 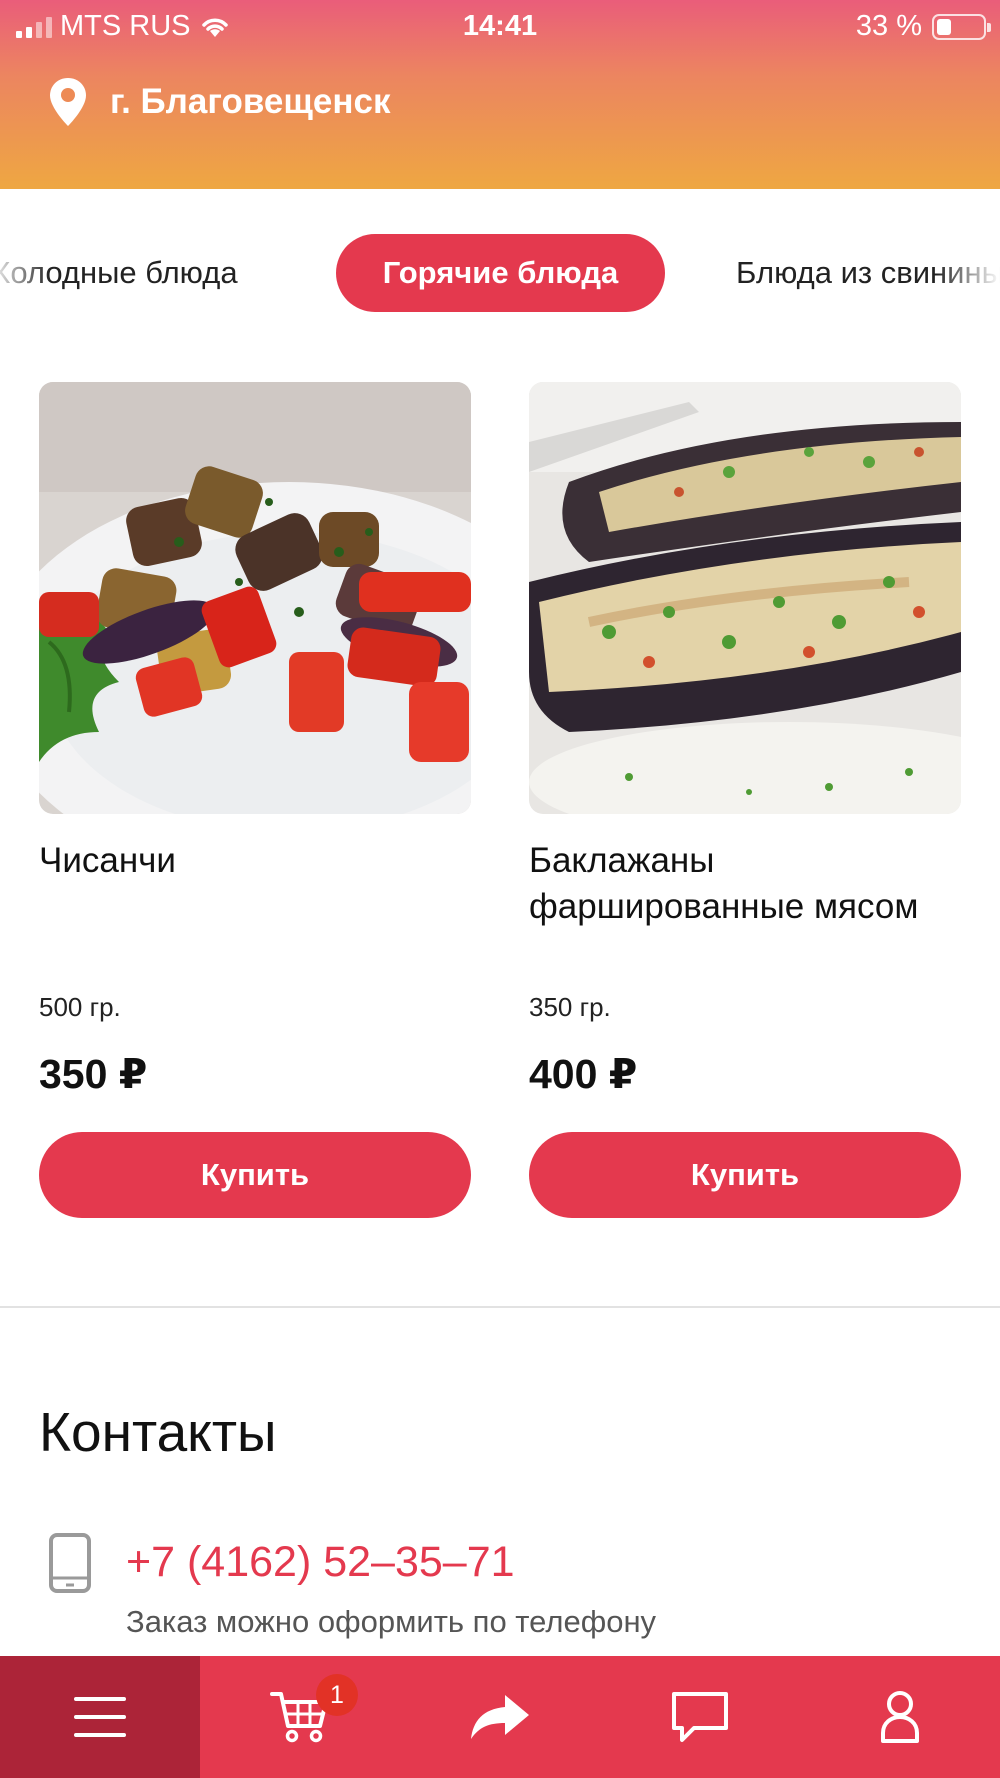 I want to click on bottom-navigation, so click(x=500, y=1717).